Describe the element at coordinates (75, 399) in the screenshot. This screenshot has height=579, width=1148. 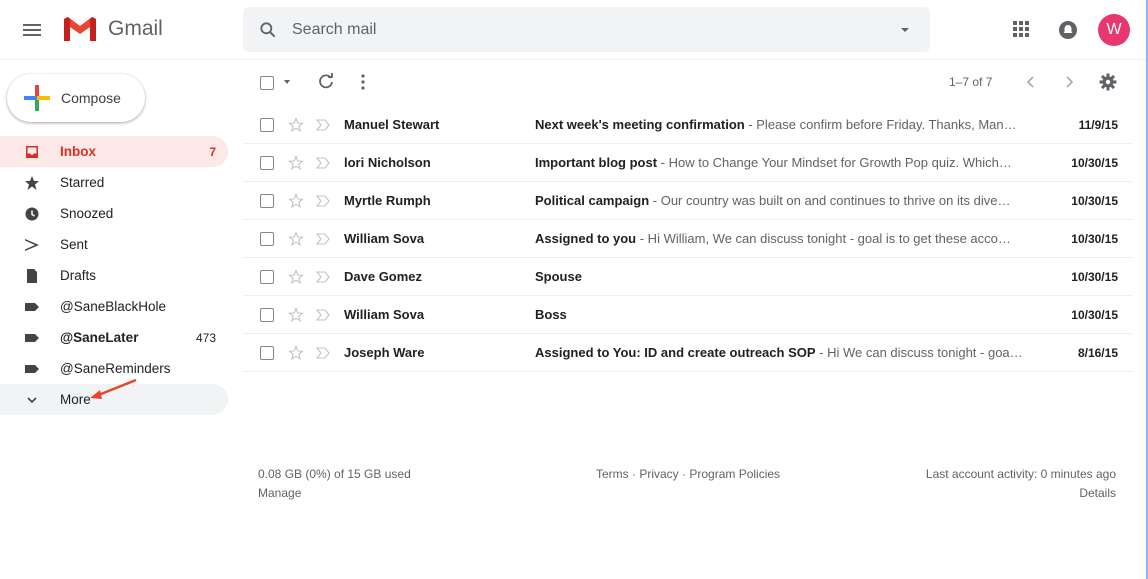
I see `sidebar-item-label: More` at that location.